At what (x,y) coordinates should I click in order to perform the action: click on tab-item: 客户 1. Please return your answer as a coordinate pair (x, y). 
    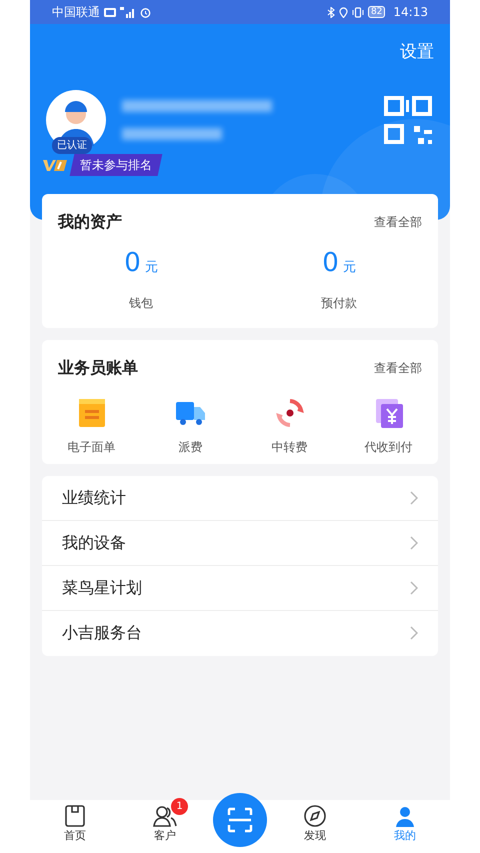
    Looking at the image, I should click on (165, 822).